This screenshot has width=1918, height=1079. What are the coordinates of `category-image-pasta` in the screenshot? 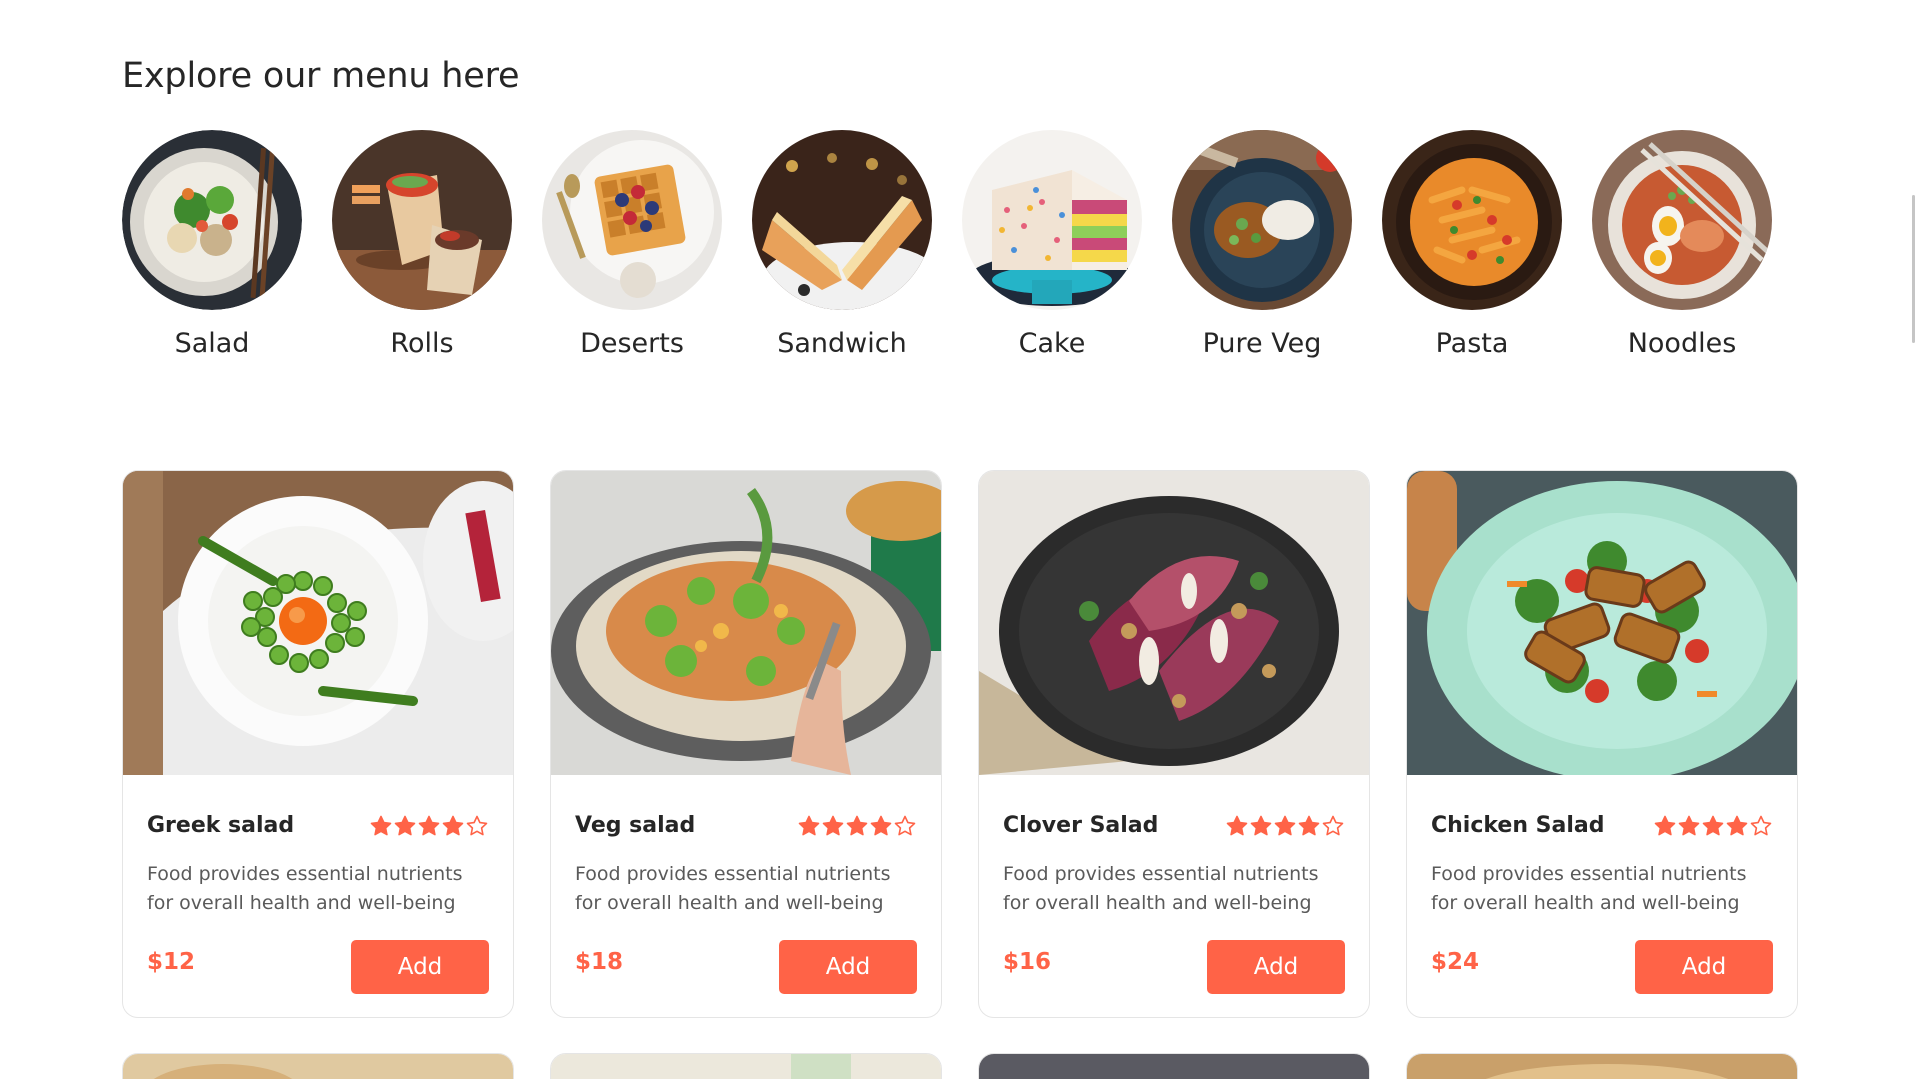 It's located at (1472, 220).